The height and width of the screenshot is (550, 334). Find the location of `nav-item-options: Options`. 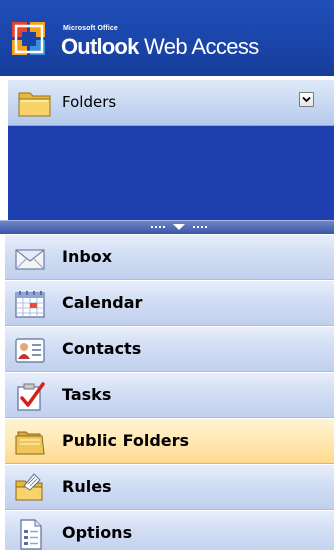

nav-item-options: Options is located at coordinates (169, 530).